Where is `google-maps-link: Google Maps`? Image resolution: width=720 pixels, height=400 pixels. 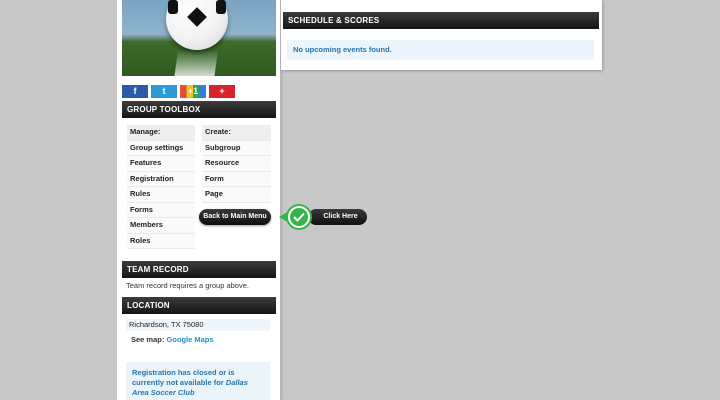 google-maps-link: Google Maps is located at coordinates (189, 339).